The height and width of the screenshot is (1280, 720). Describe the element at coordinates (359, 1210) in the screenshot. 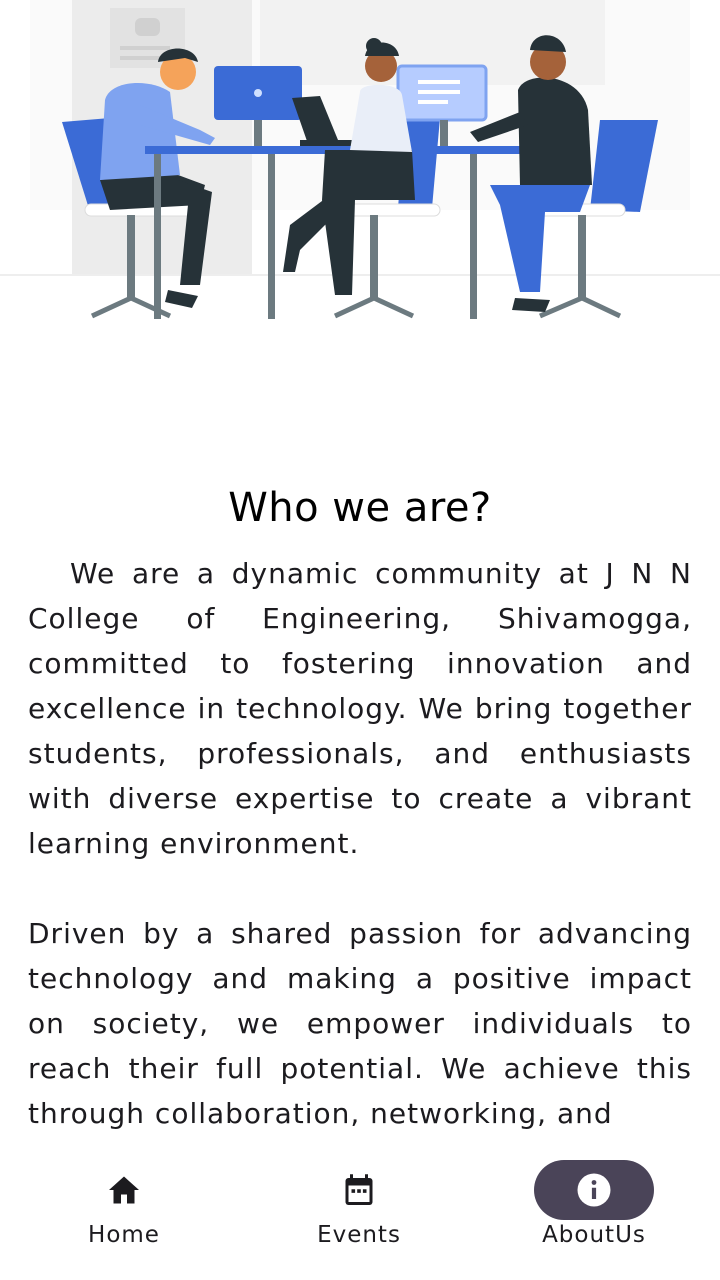

I see `nav-item-events: Events` at that location.